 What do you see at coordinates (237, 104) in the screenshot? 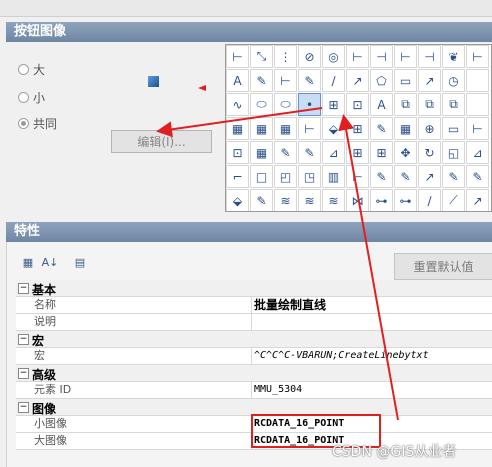
I see `toolbar-icon-cell: ∿` at bounding box center [237, 104].